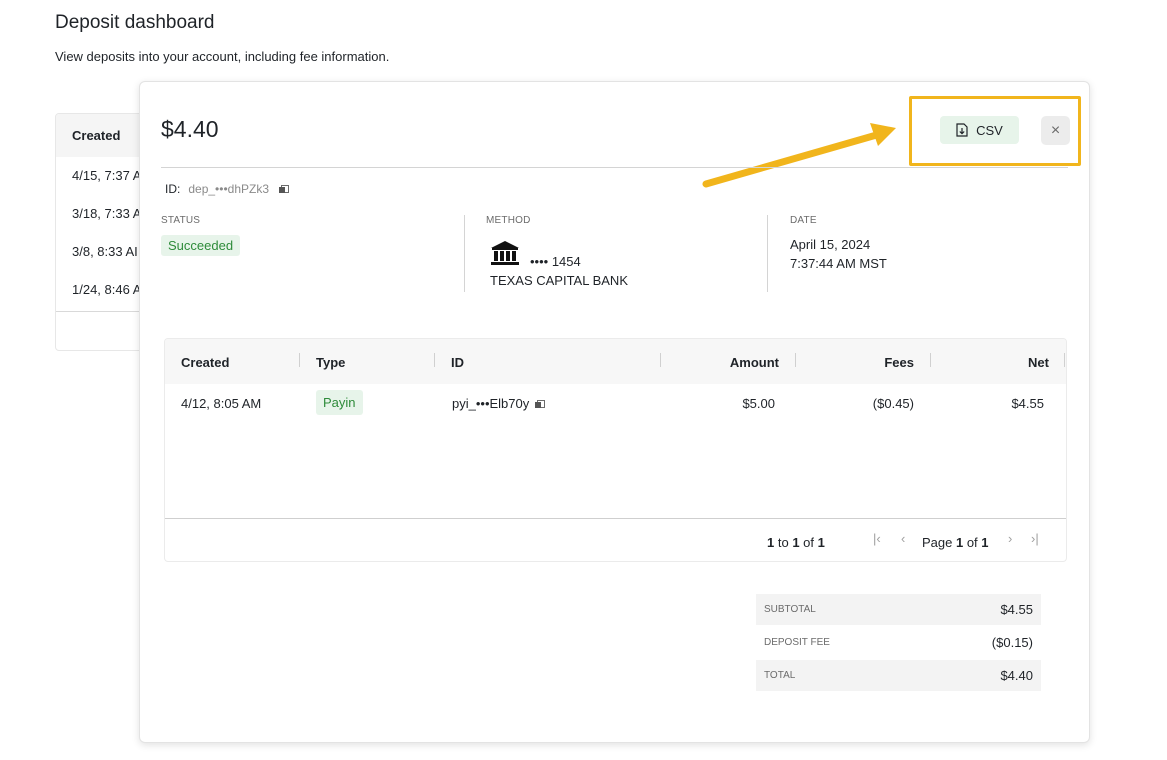 Image resolution: width=1167 pixels, height=760 pixels. What do you see at coordinates (1035, 538) in the screenshot?
I see `last-page-icon: ›|` at bounding box center [1035, 538].